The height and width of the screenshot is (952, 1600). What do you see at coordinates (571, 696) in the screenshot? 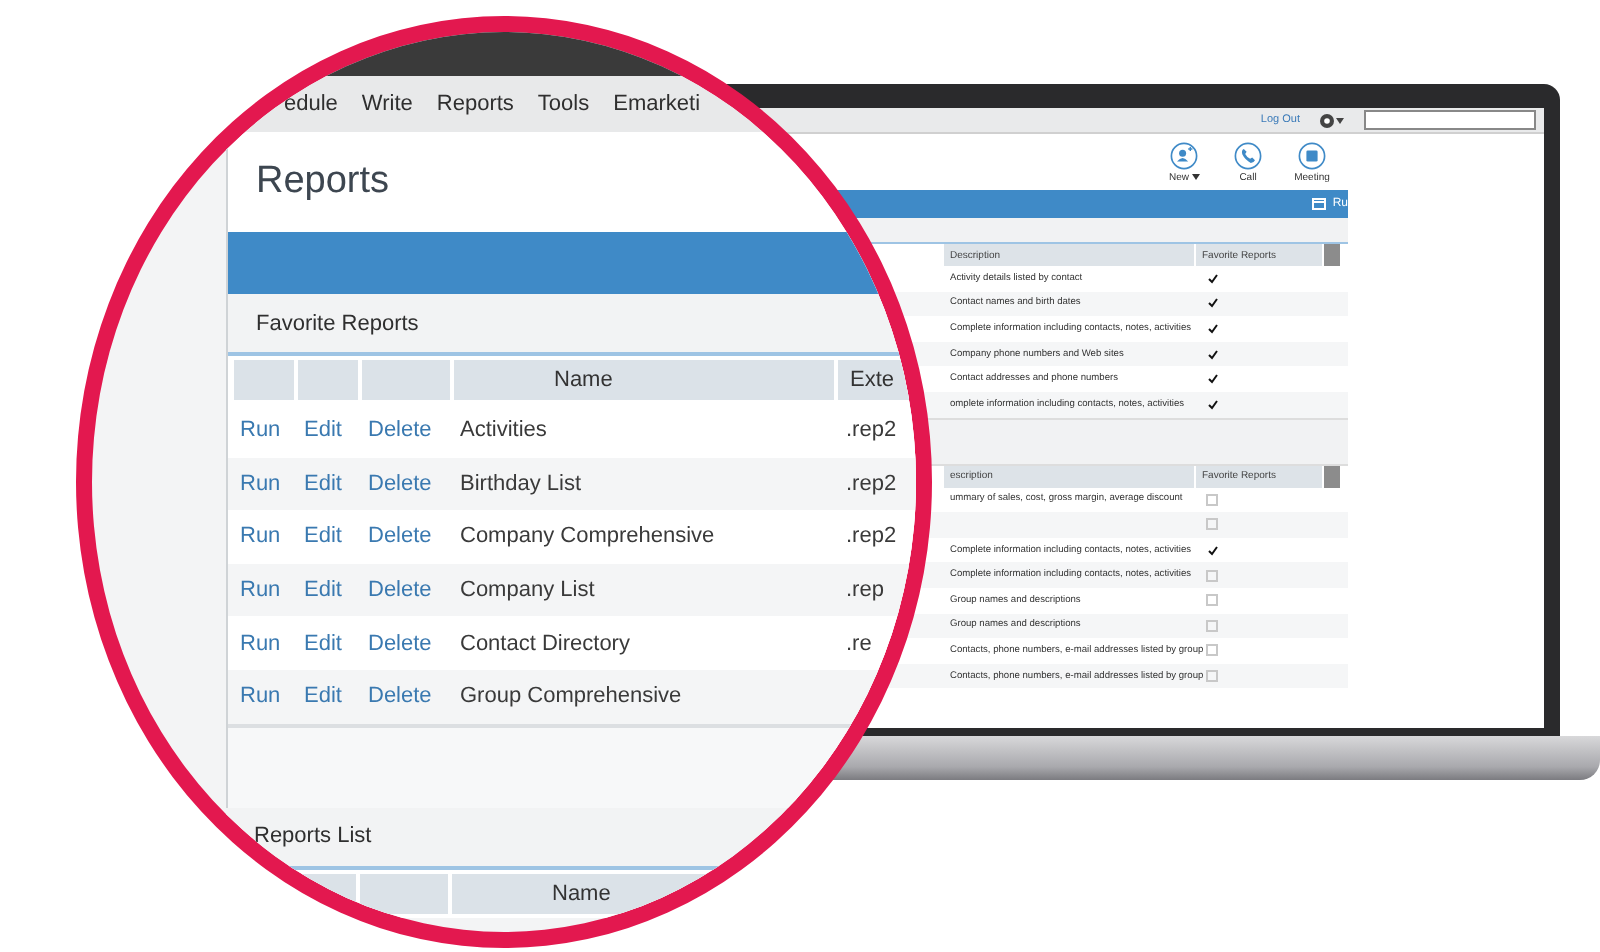
I see `table-cell: Group Comprehensive` at bounding box center [571, 696].